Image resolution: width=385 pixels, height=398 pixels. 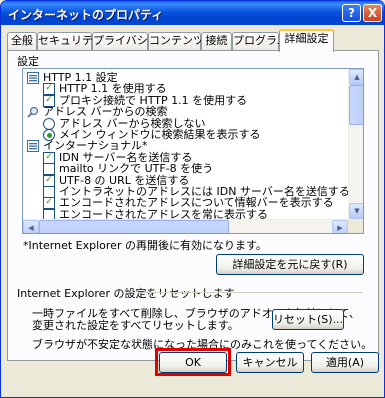 What do you see at coordinates (70, 41) in the screenshot?
I see `tab-security: セキュリティ` at bounding box center [70, 41].